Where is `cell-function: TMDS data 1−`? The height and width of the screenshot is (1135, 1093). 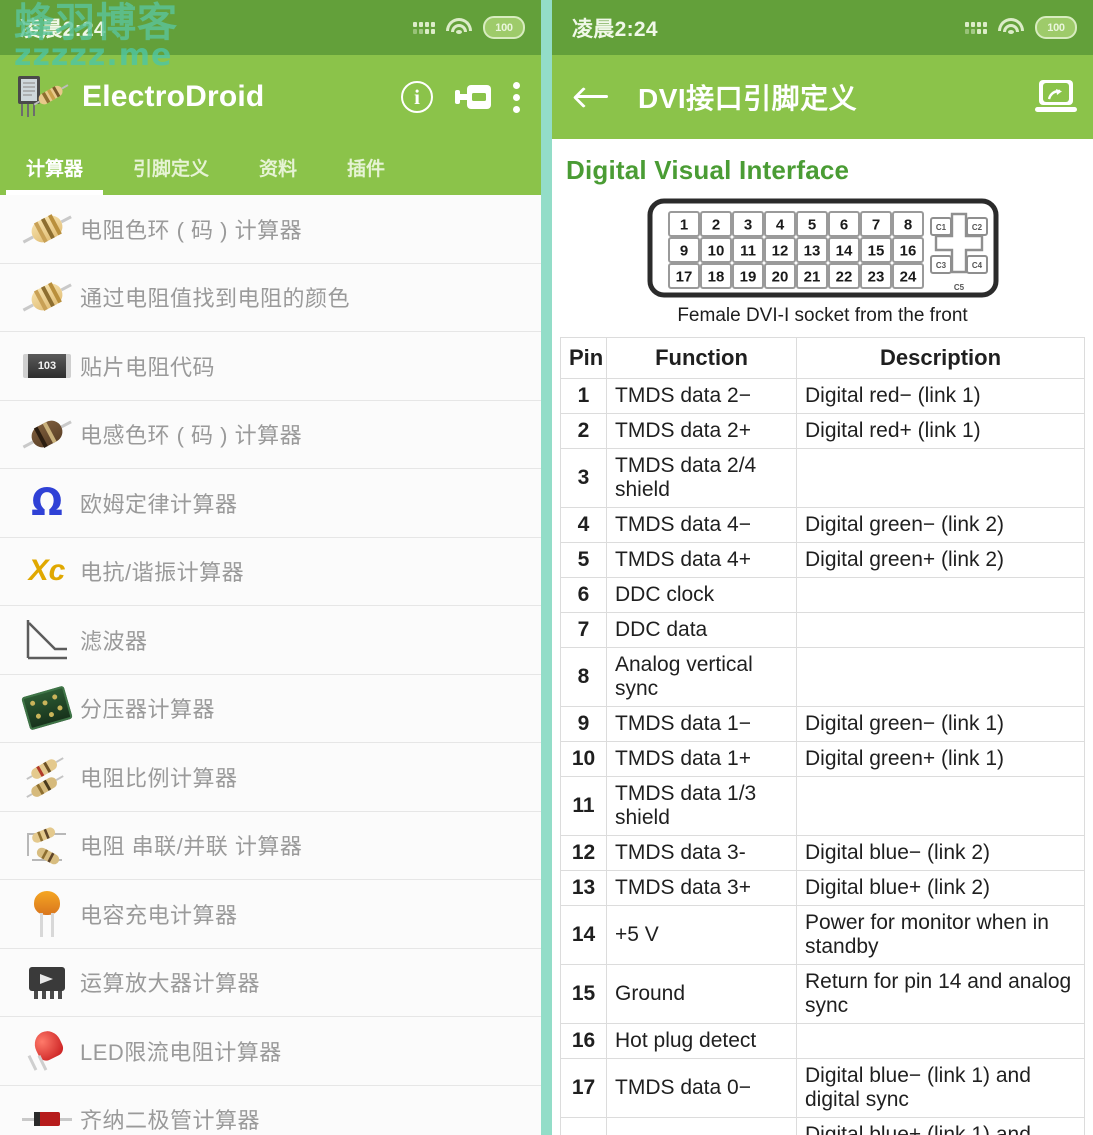
cell-function: TMDS data 1− is located at coordinates (701, 724).